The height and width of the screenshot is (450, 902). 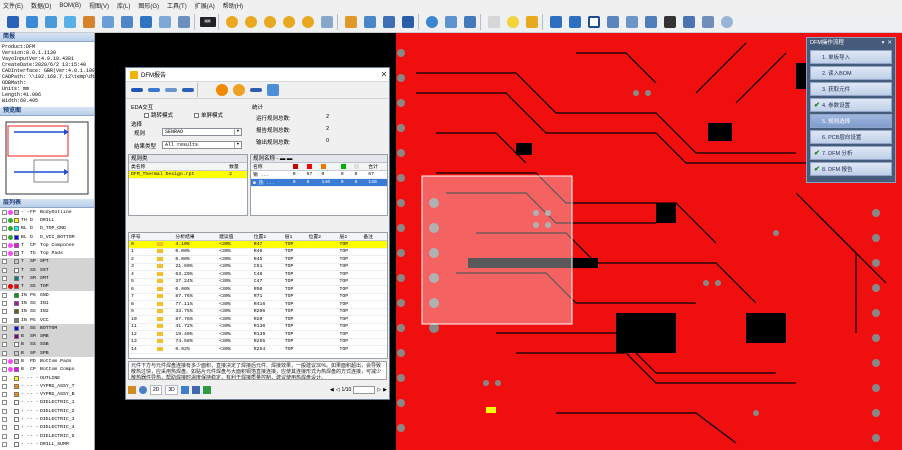 I want to click on list-icon, so click(x=183, y=21).